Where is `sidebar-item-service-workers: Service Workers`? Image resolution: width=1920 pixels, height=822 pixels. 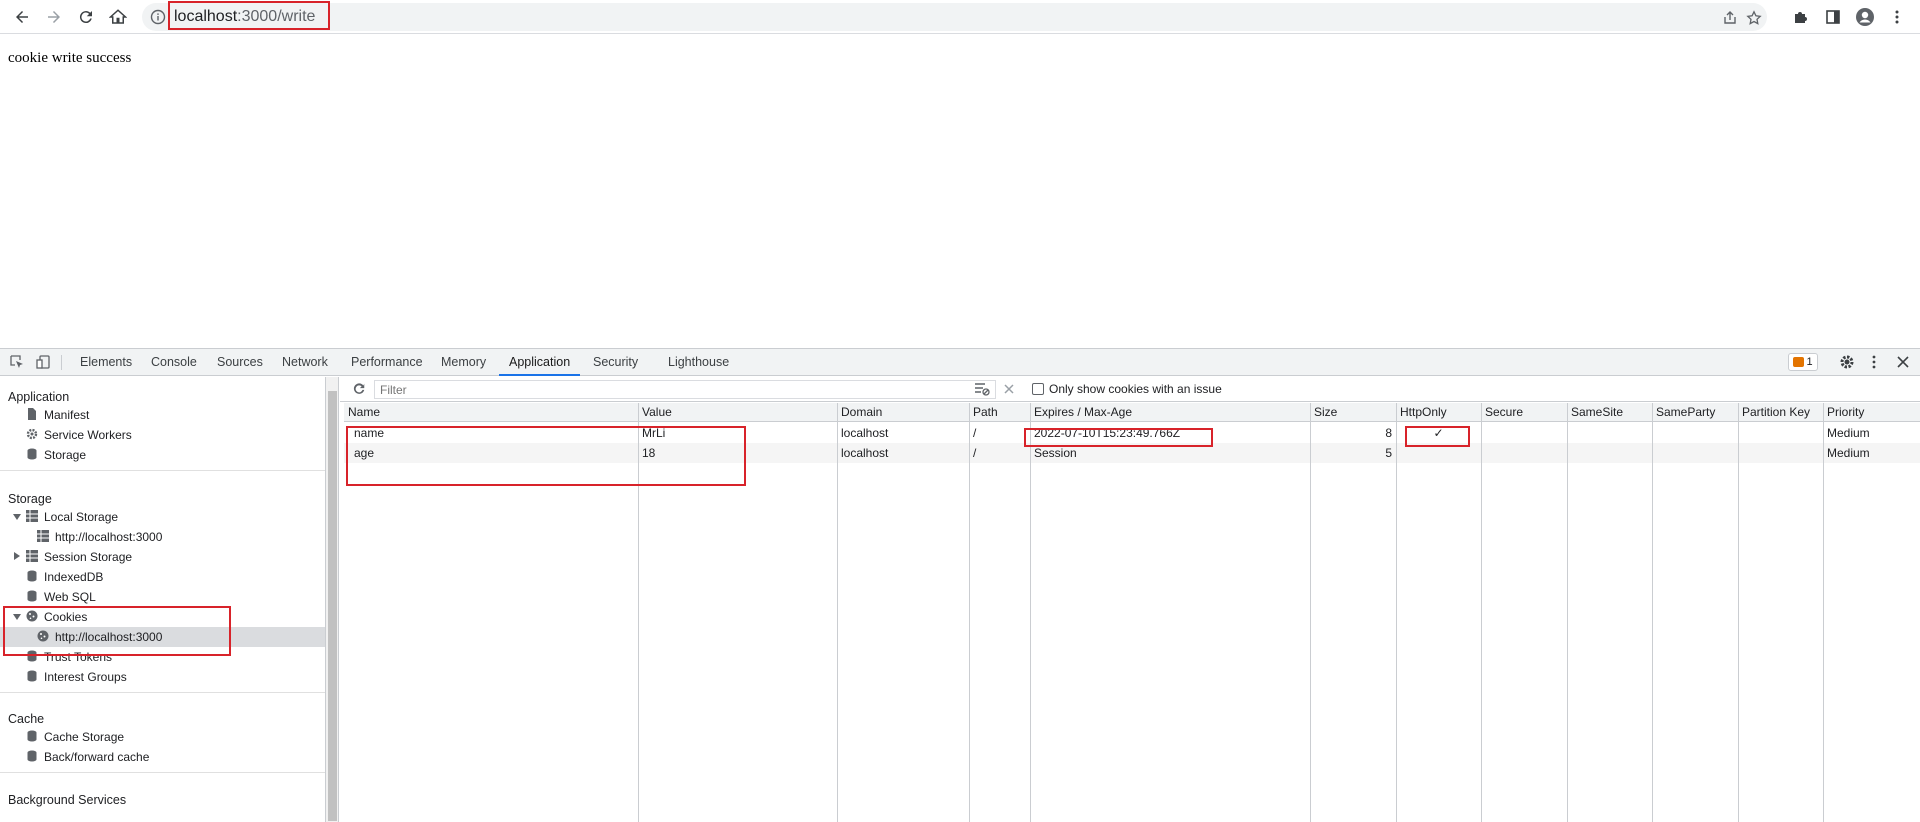 sidebar-item-service-workers: Service Workers is located at coordinates (79, 435).